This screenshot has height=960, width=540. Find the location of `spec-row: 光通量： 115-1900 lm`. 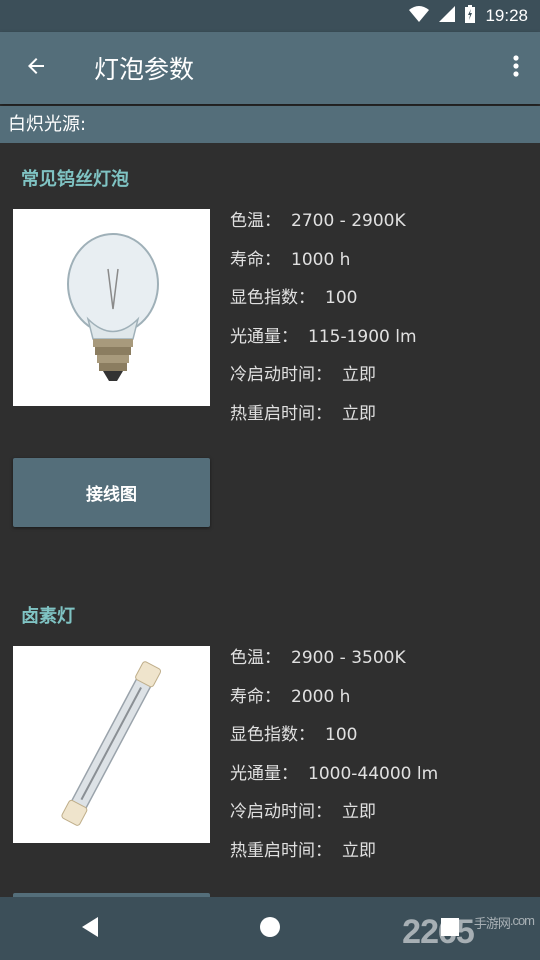

spec-row: 光通量： 115-1900 lm is located at coordinates (323, 337).